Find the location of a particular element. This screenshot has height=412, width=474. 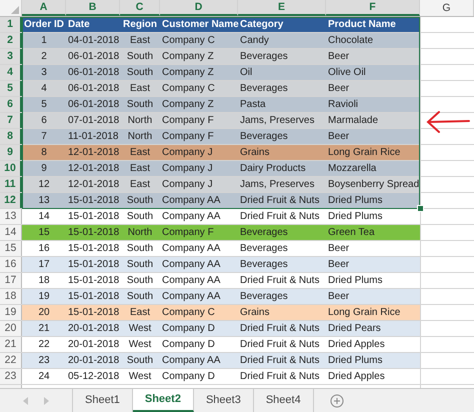

table-cell-text: Green Tea is located at coordinates (351, 233).